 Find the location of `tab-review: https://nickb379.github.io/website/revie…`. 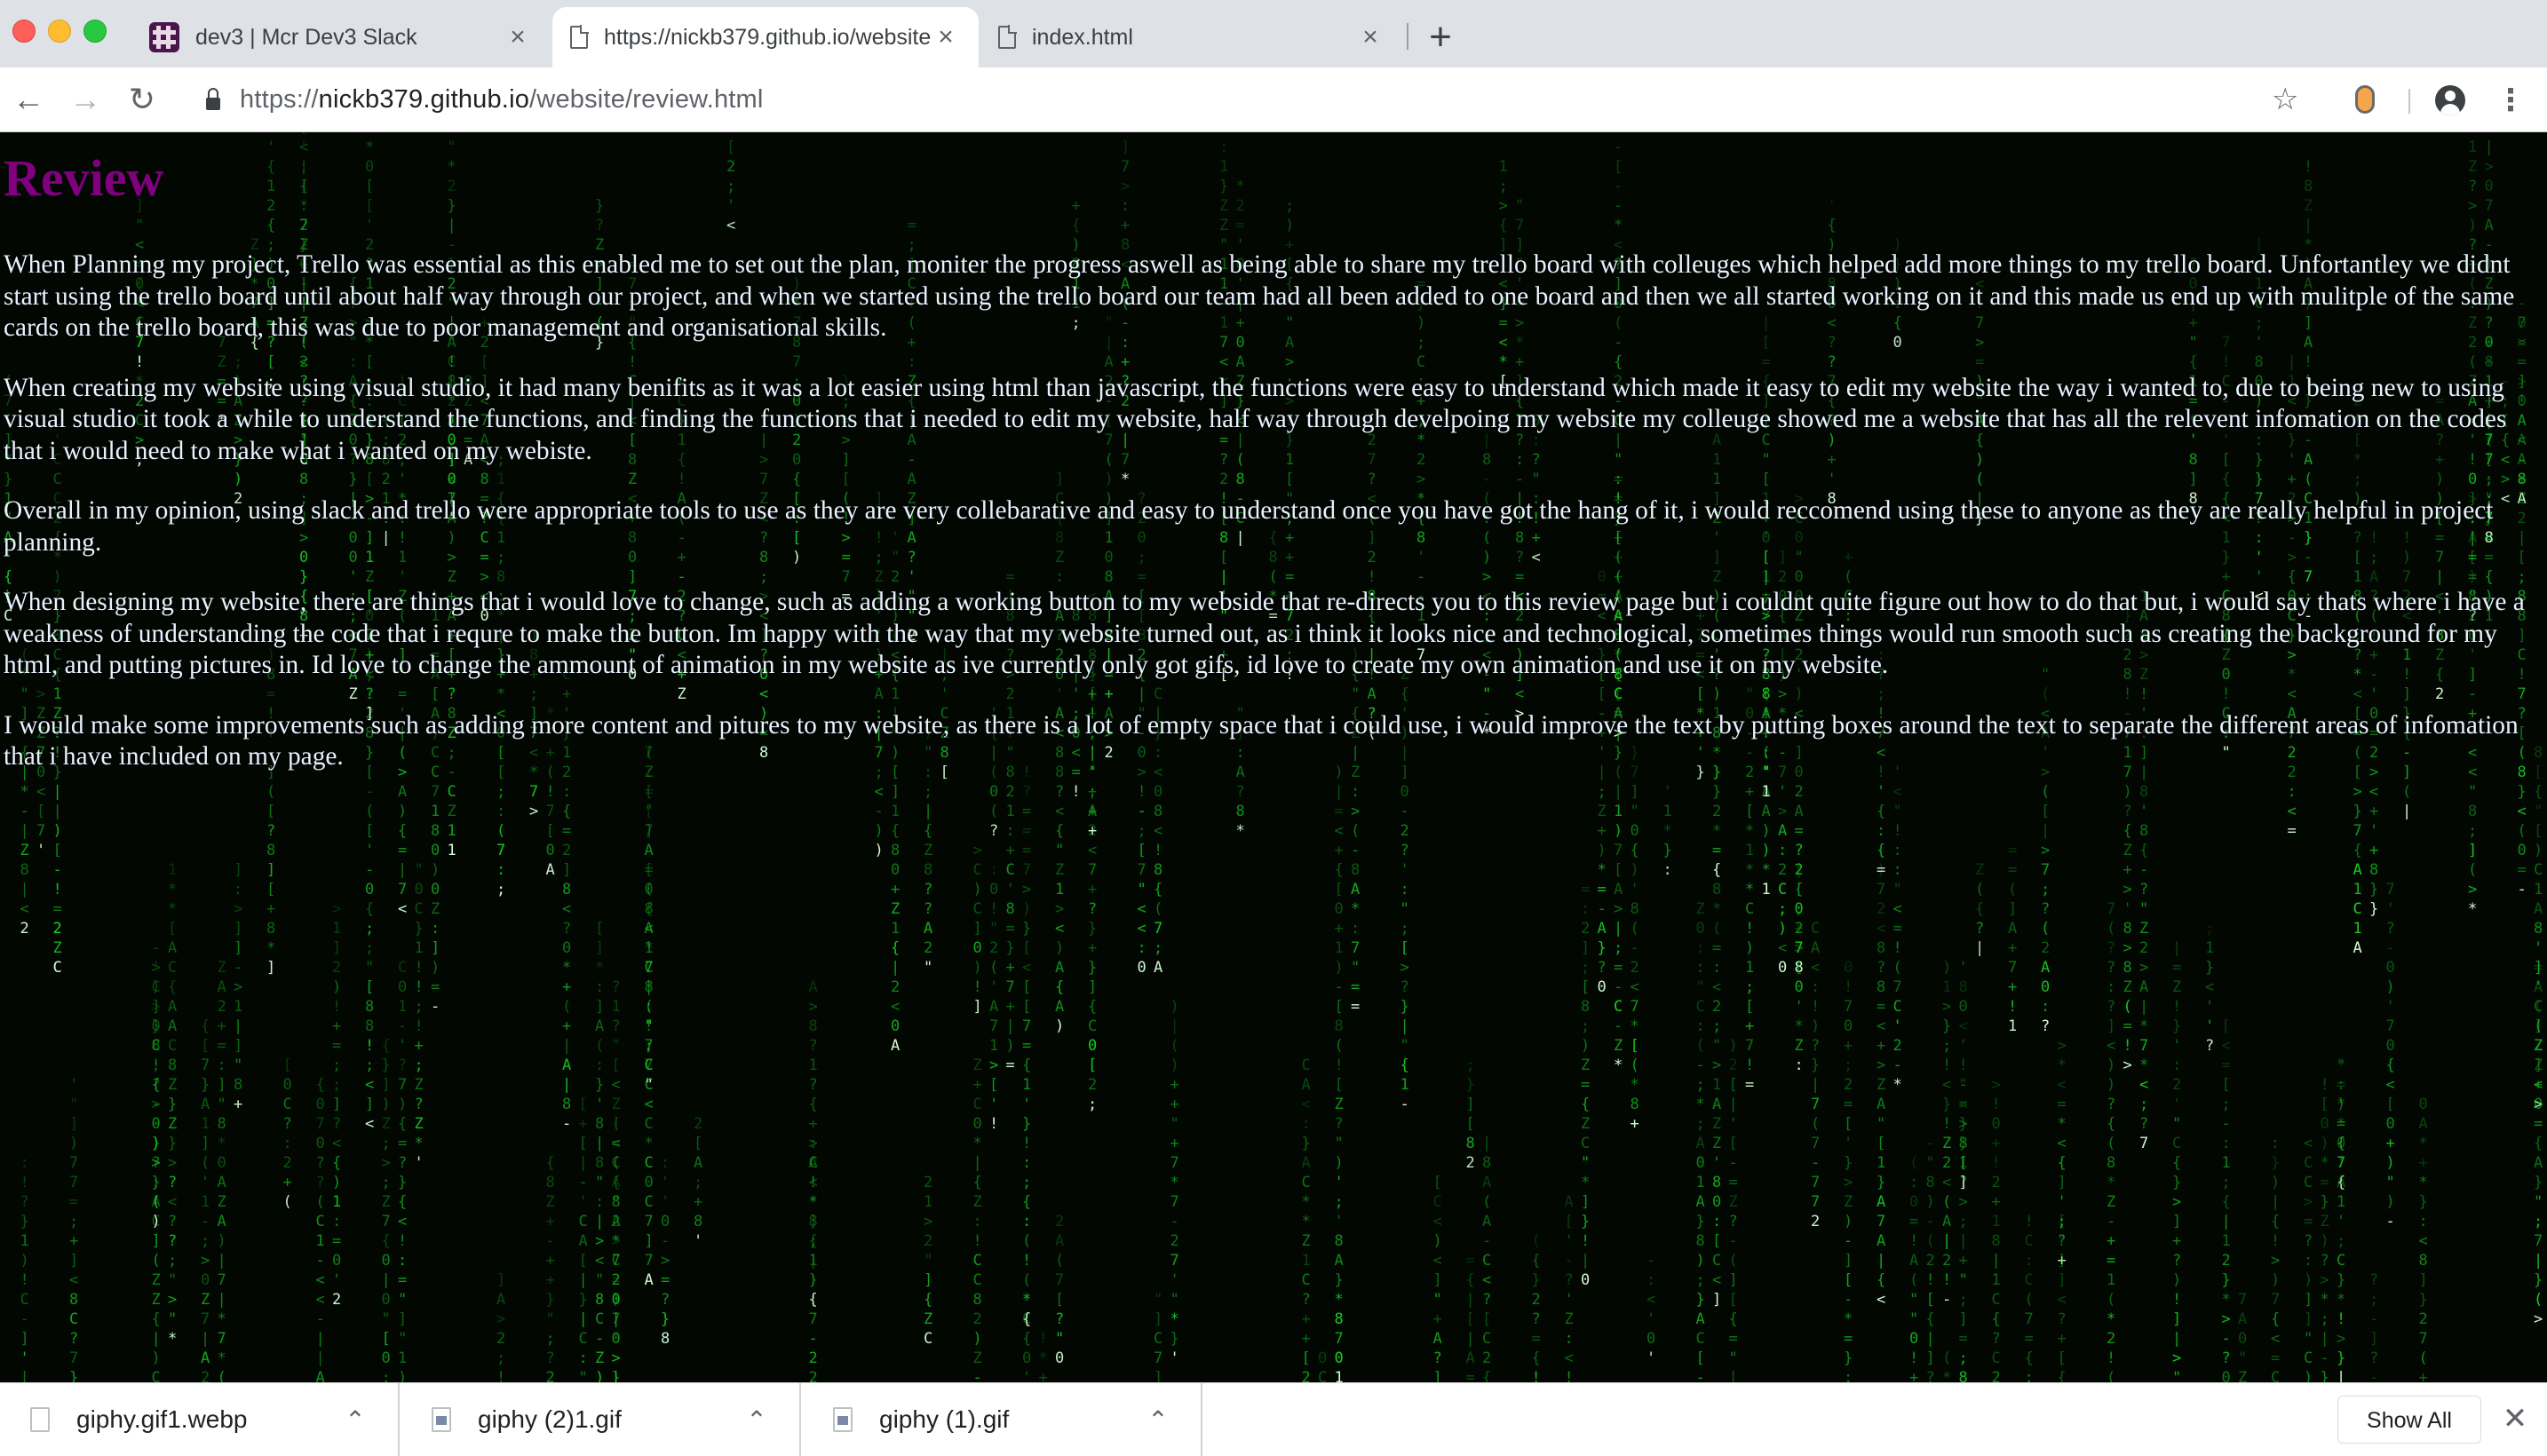

tab-review: https://nickb379.github.io/website/revie… is located at coordinates (765, 37).